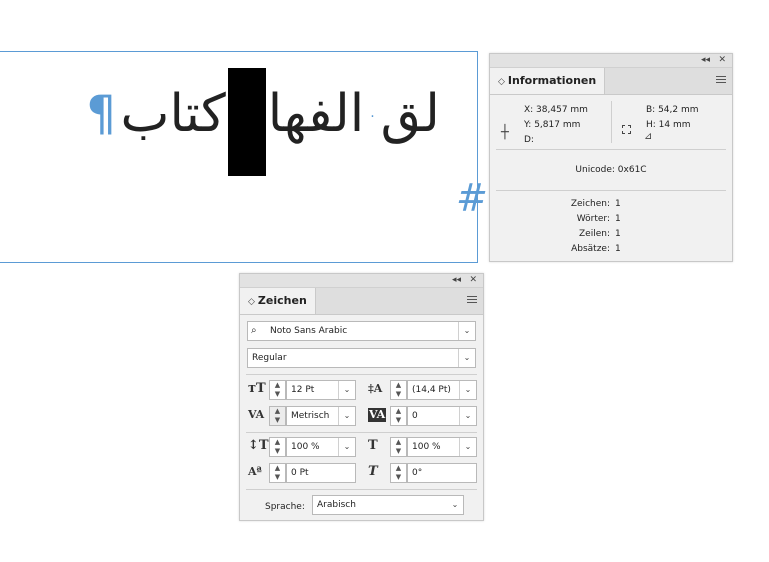 The width and height of the screenshot is (769, 562). What do you see at coordinates (310, 416) in the screenshot?
I see `kerning-value: Metrisch` at bounding box center [310, 416].